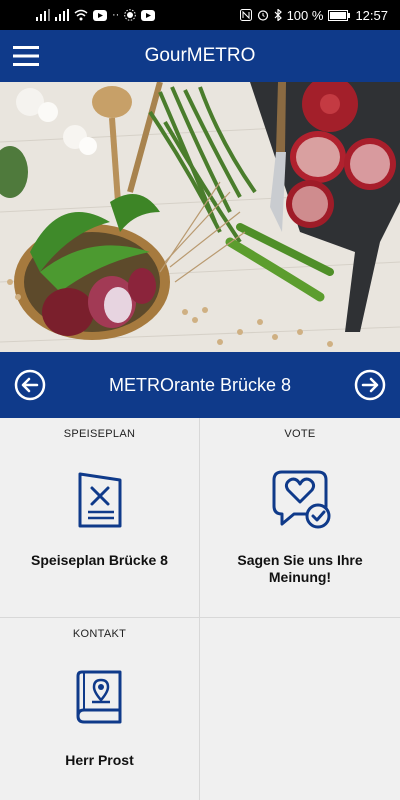 Image resolution: width=400 pixels, height=800 pixels. What do you see at coordinates (98, 697) in the screenshot?
I see `contact-book-icon` at bounding box center [98, 697].